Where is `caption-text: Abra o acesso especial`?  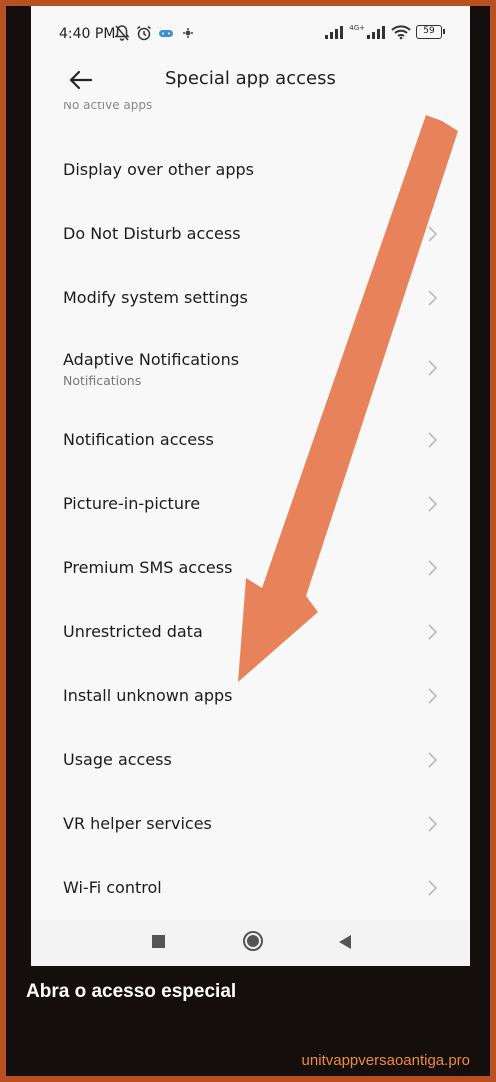
caption-text: Abra o acesso especial is located at coordinates (131, 991).